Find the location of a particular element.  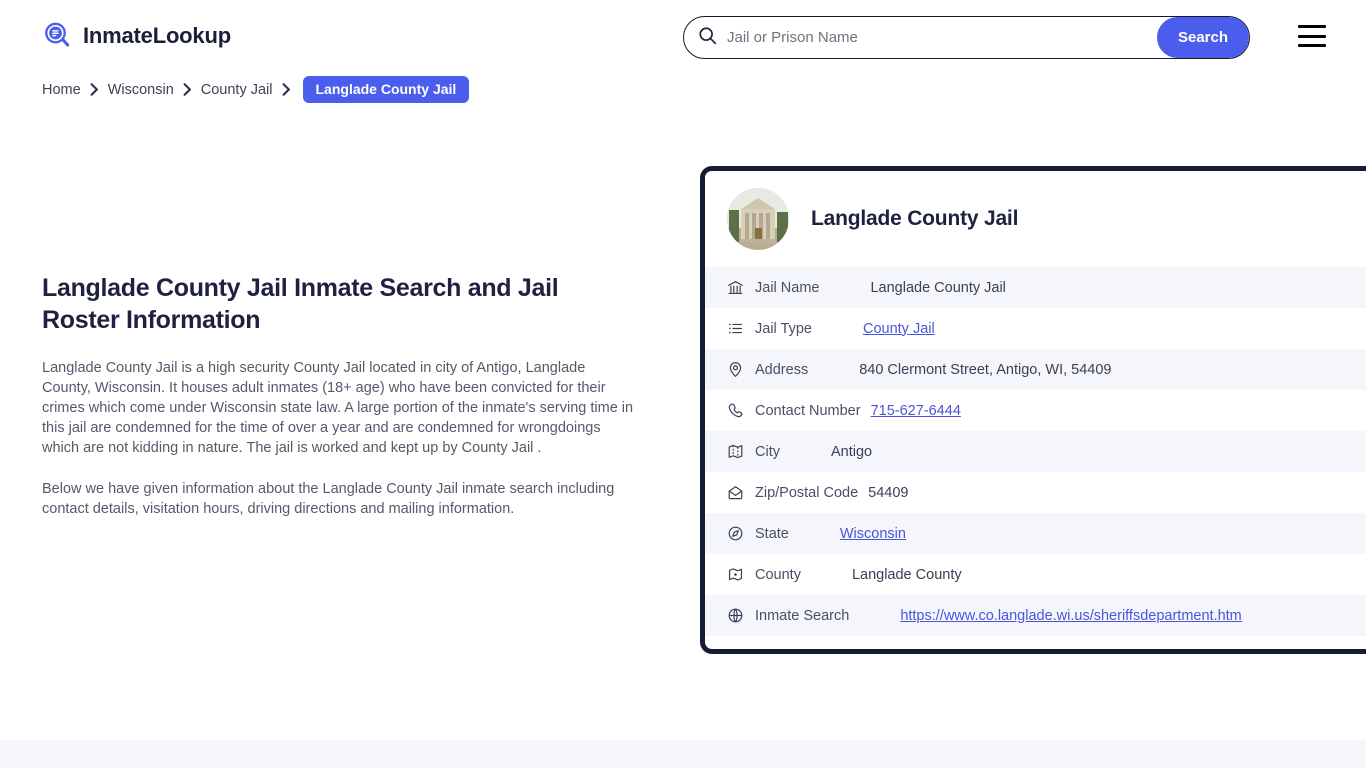

row-value: Antigo is located at coordinates (851, 451).